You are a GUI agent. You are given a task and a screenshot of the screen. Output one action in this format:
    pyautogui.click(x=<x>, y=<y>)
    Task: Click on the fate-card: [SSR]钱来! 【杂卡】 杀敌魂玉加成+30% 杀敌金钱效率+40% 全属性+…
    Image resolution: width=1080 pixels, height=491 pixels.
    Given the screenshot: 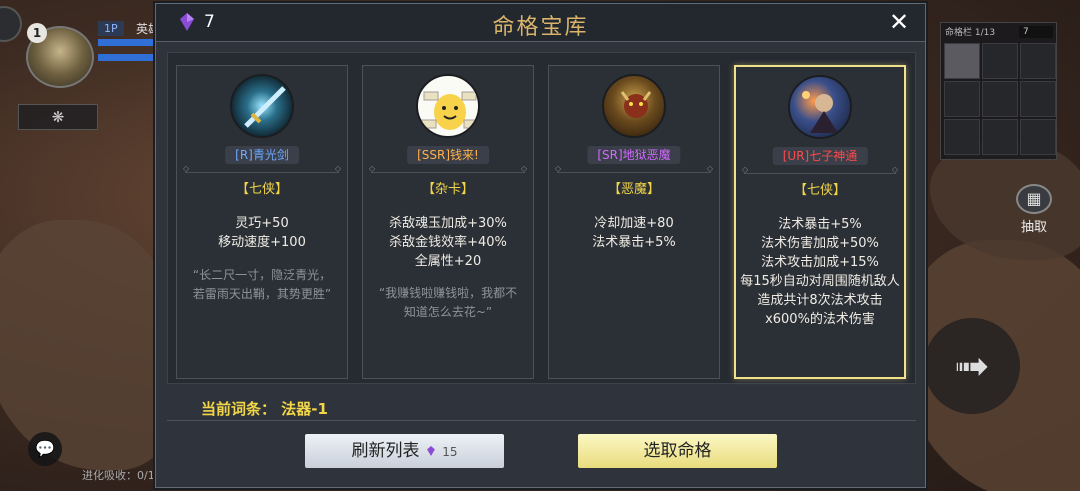 What is the action you would take?
    pyautogui.click(x=448, y=222)
    